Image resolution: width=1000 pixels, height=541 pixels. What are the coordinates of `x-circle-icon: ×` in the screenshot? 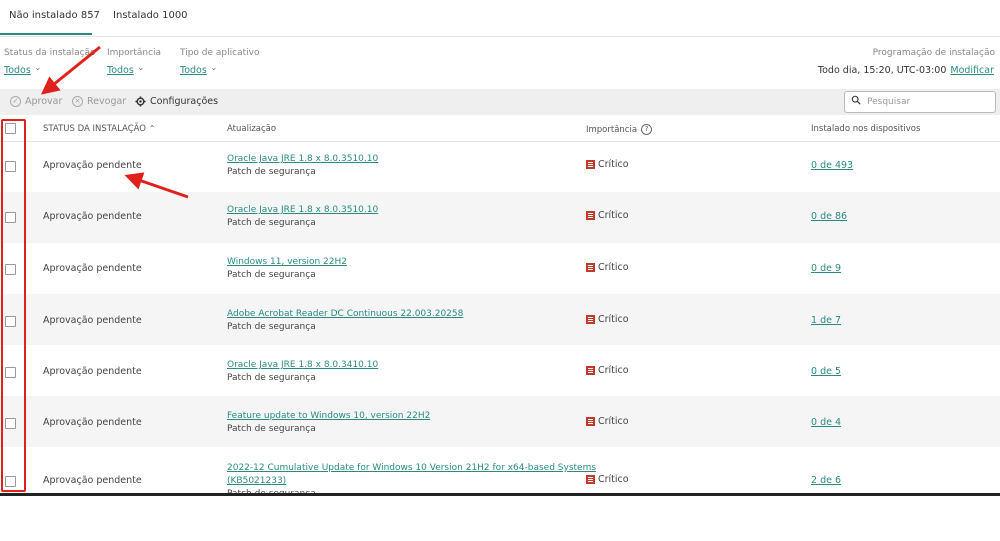 It's located at (77, 101).